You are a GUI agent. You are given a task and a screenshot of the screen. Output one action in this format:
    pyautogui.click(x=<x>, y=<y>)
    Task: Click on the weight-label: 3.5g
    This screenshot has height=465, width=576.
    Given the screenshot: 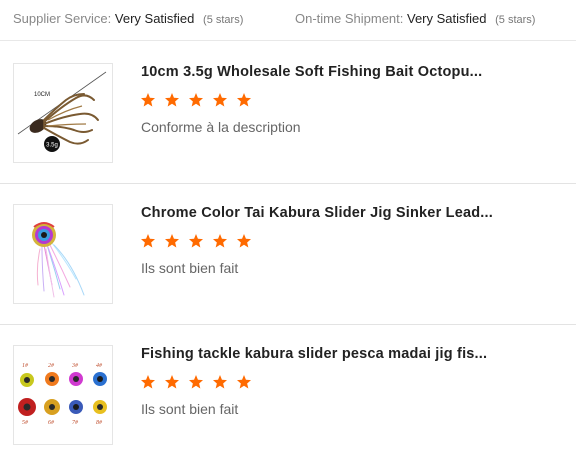 What is the action you would take?
    pyautogui.click(x=52, y=146)
    